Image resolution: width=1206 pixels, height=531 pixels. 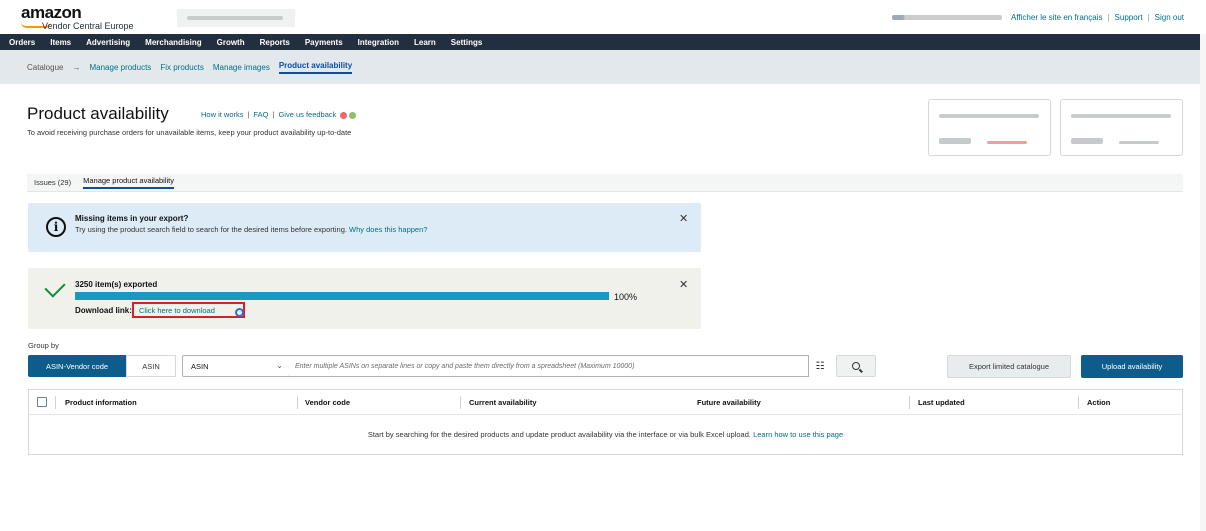 What do you see at coordinates (51, 12) in the screenshot?
I see `logo-wordmark: amazon` at bounding box center [51, 12].